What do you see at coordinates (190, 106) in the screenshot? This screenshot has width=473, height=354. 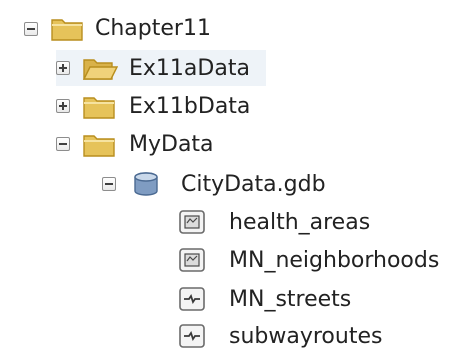 I see `node-label: Ex11bData` at bounding box center [190, 106].